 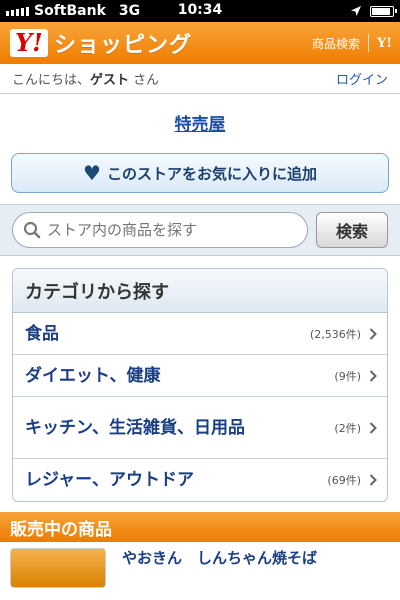 I want to click on yahoo-top-link: Y!, so click(x=380, y=43).